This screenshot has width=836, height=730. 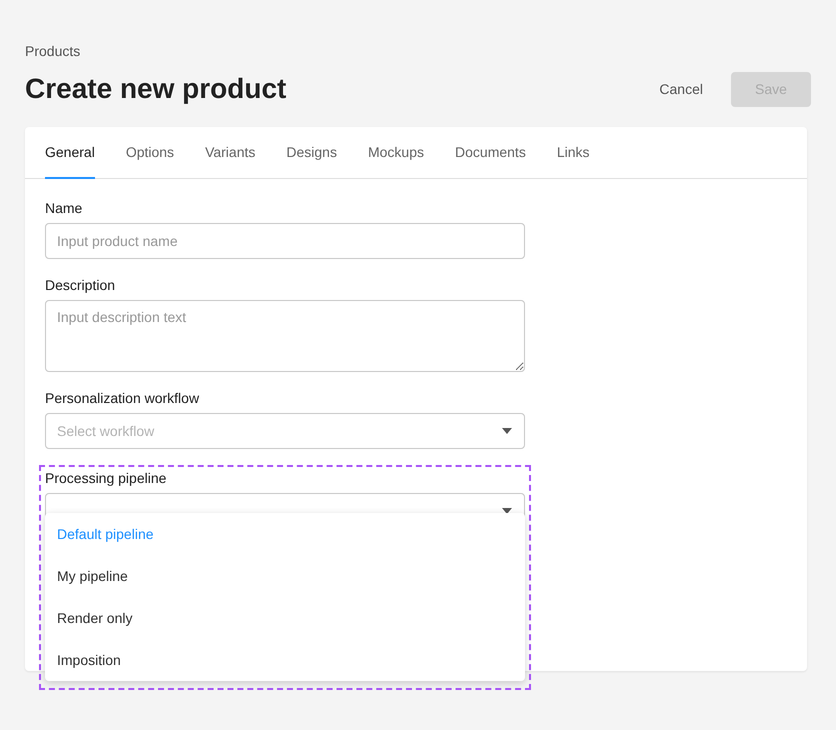 I want to click on field-label: Name, so click(x=64, y=208).